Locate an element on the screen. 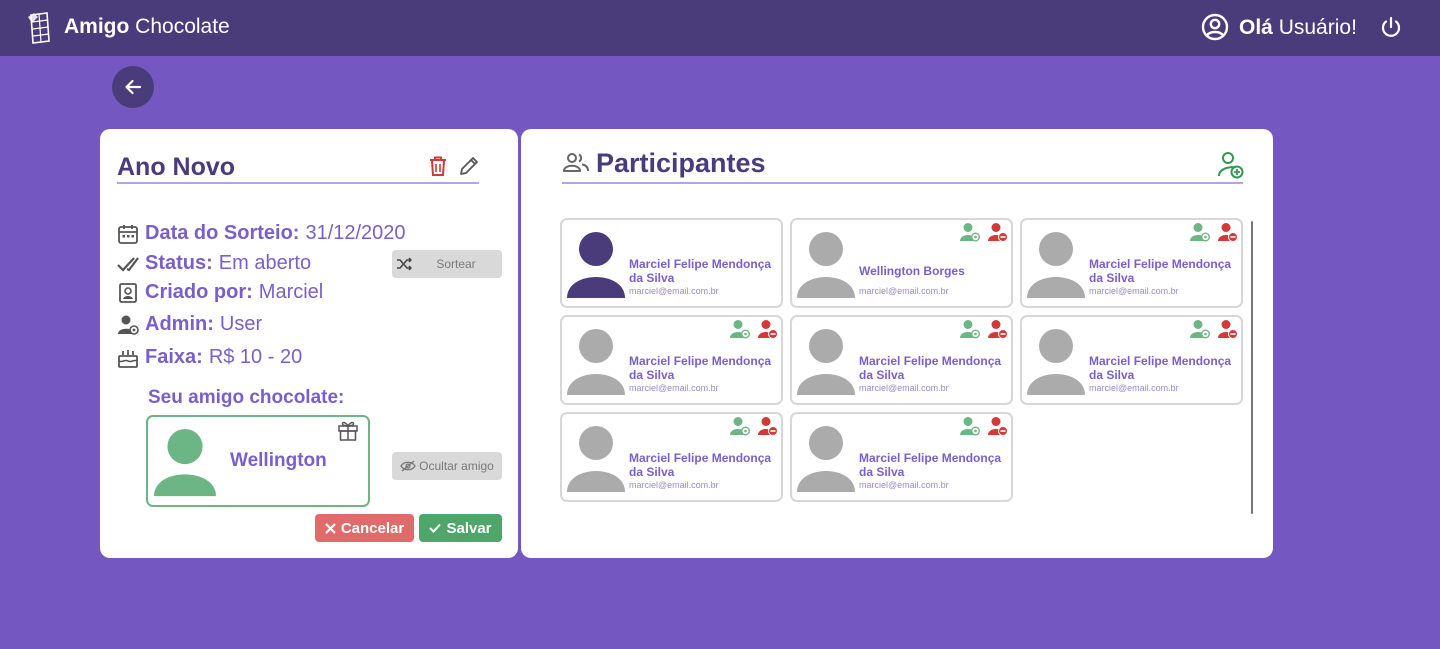 The height and width of the screenshot is (649, 1440). event-title: Ano Novo is located at coordinates (176, 167).